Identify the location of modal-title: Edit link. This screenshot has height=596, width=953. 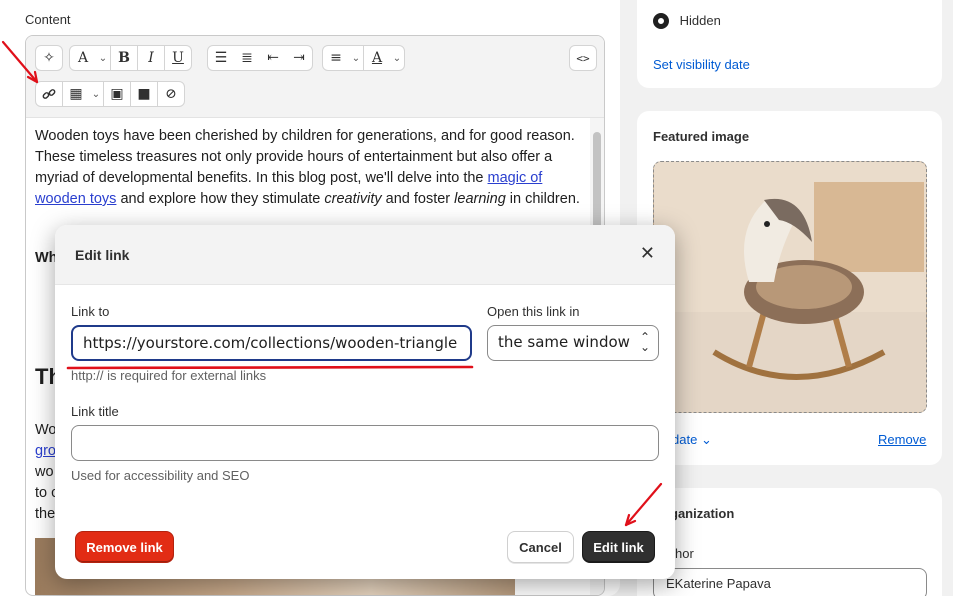
(102, 255).